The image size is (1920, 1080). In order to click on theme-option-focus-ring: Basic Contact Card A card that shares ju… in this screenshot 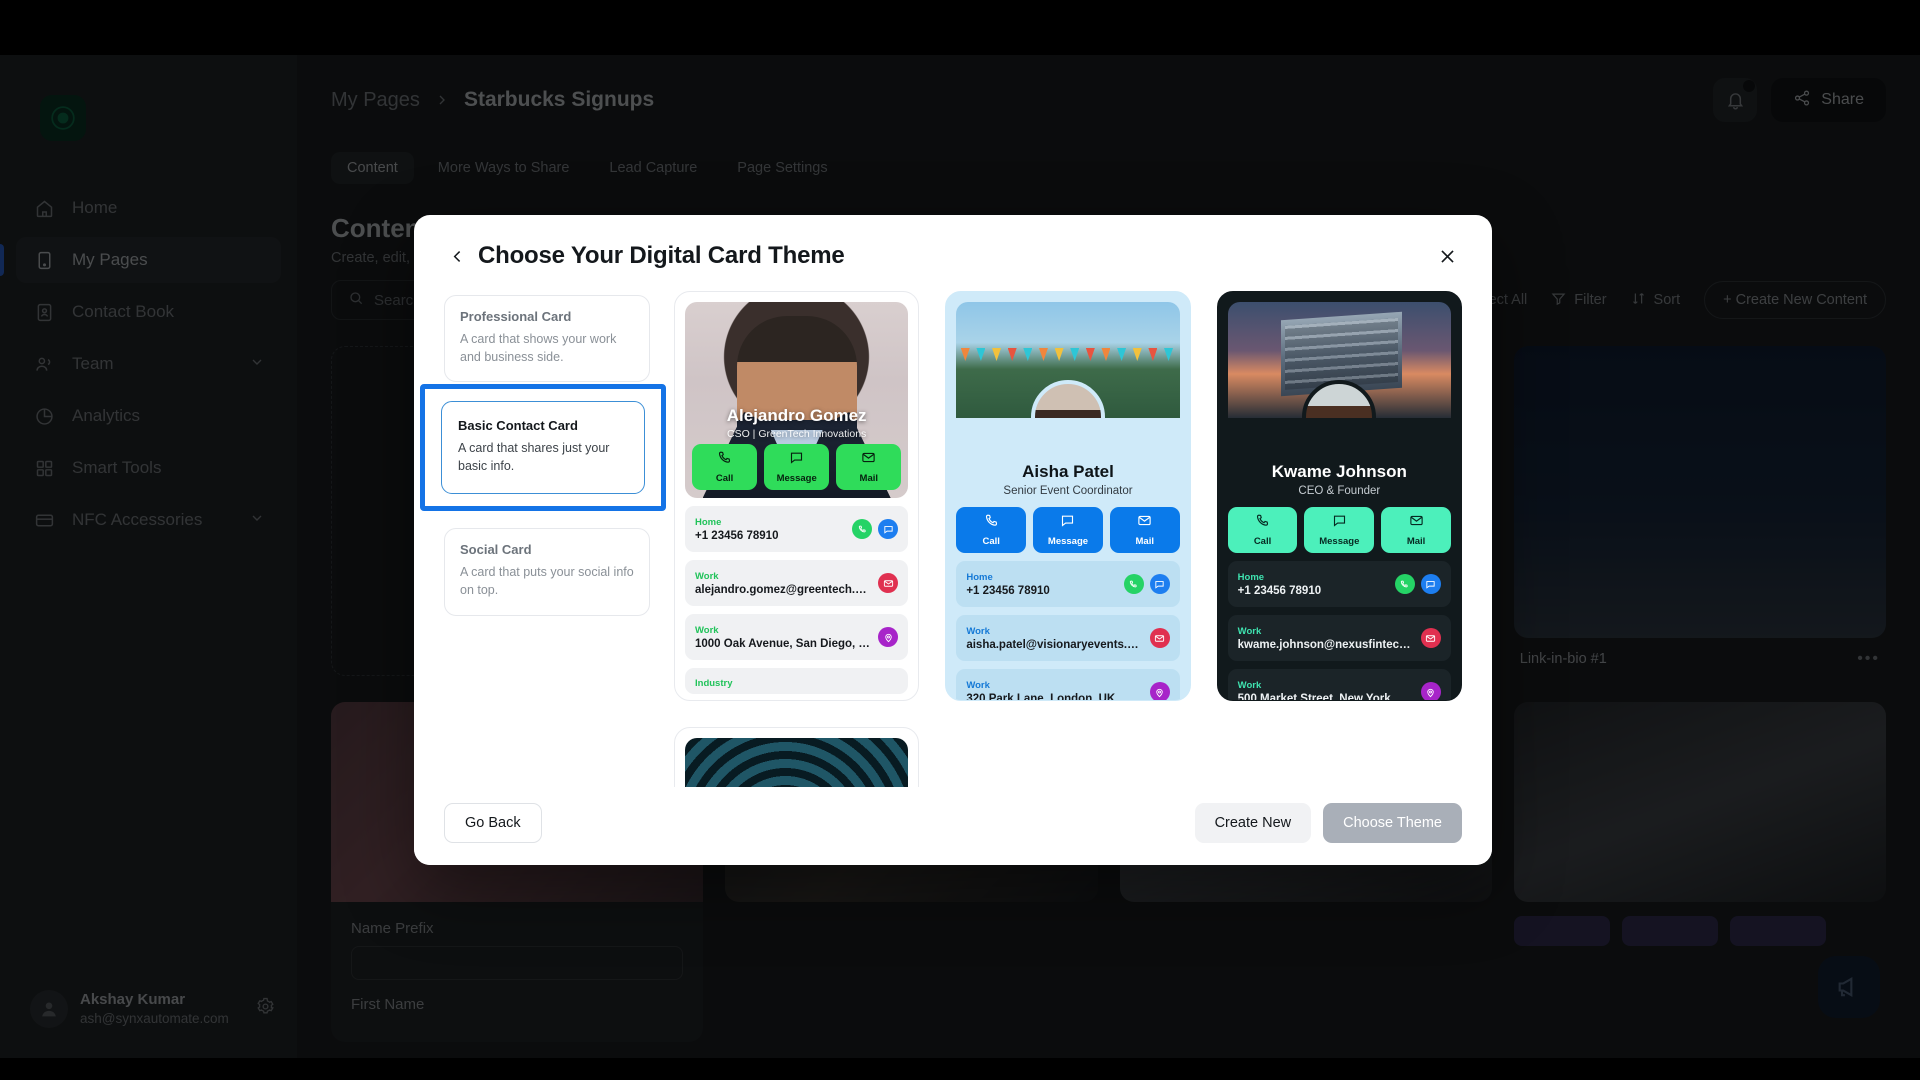, I will do `click(543, 448)`.